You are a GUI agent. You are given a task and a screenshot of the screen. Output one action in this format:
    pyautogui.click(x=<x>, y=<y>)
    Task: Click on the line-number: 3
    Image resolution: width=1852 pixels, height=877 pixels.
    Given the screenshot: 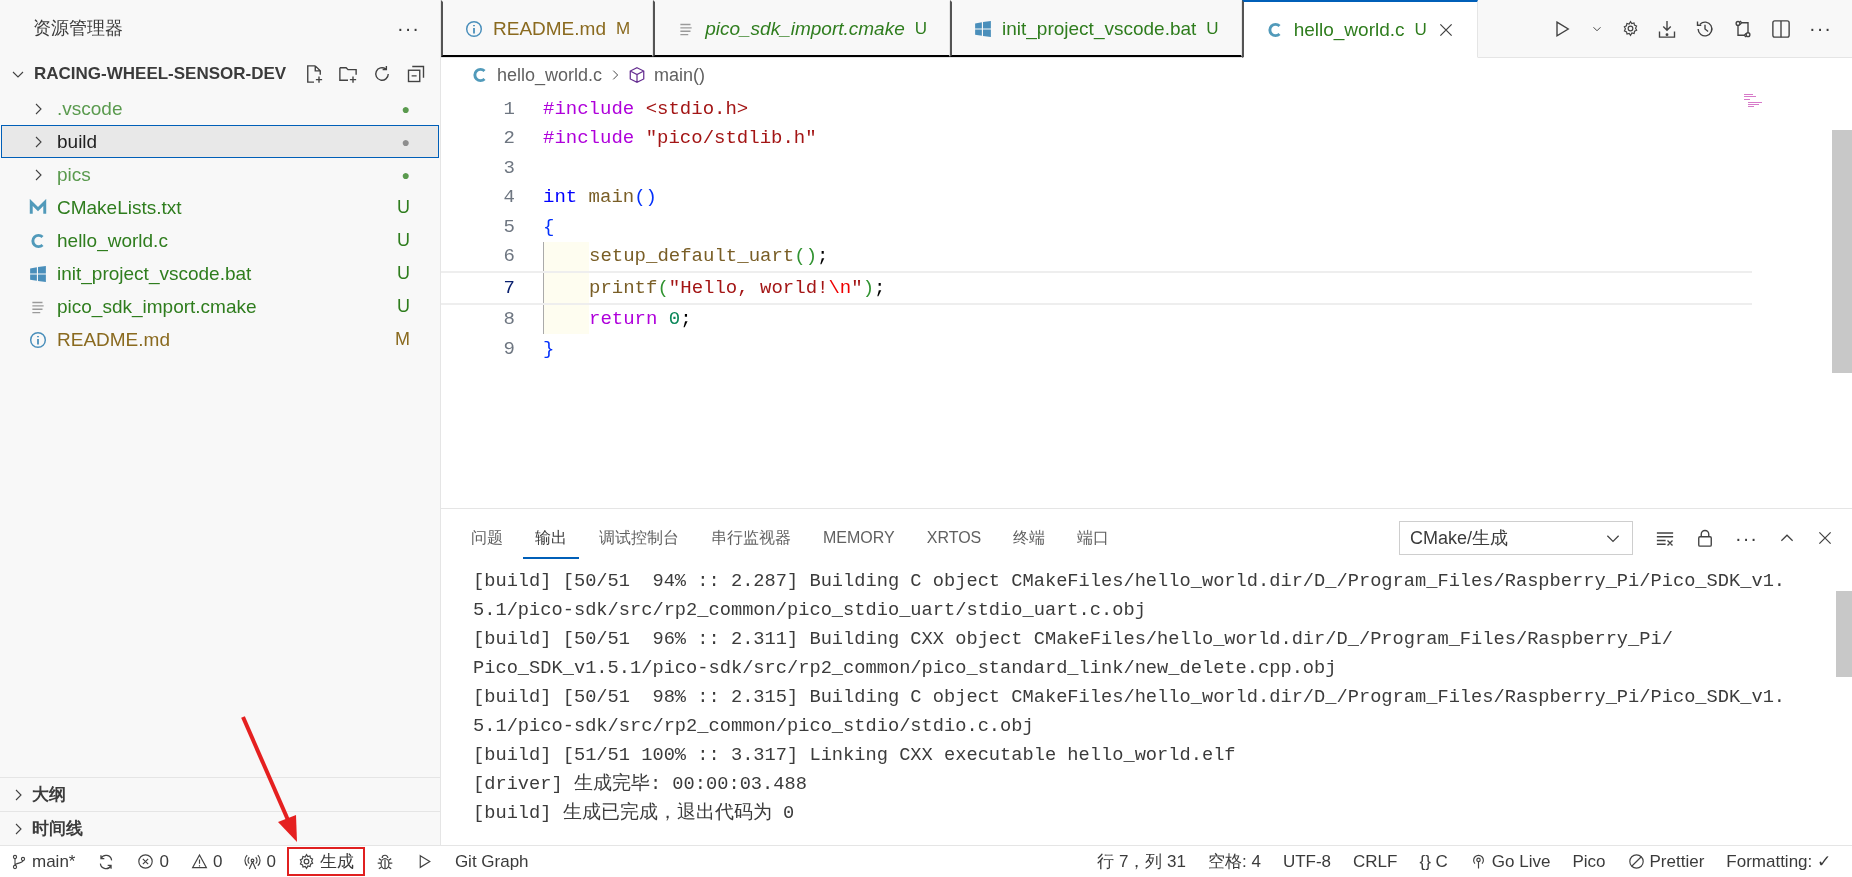 What is the action you would take?
    pyautogui.click(x=509, y=167)
    